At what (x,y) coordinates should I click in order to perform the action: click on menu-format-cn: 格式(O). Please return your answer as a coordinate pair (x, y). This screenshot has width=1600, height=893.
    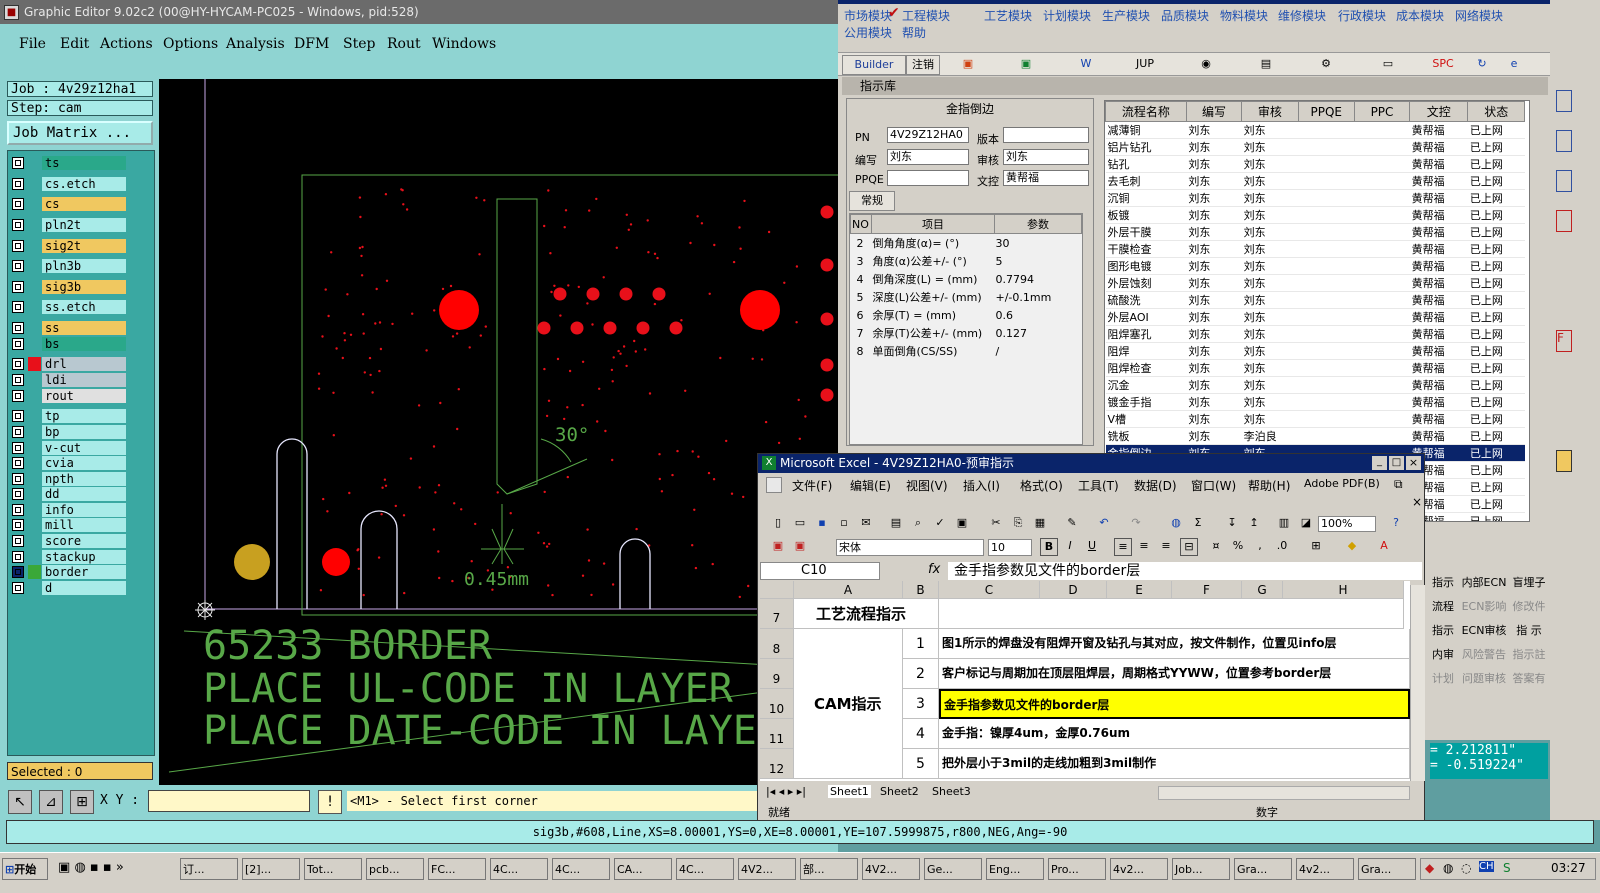
    Looking at the image, I should click on (1041, 485).